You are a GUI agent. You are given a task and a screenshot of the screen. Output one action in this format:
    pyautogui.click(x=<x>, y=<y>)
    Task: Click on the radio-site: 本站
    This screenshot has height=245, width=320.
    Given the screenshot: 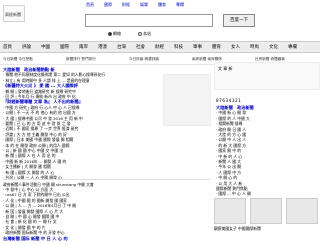 What is the action you would take?
    pyautogui.click(x=144, y=34)
    